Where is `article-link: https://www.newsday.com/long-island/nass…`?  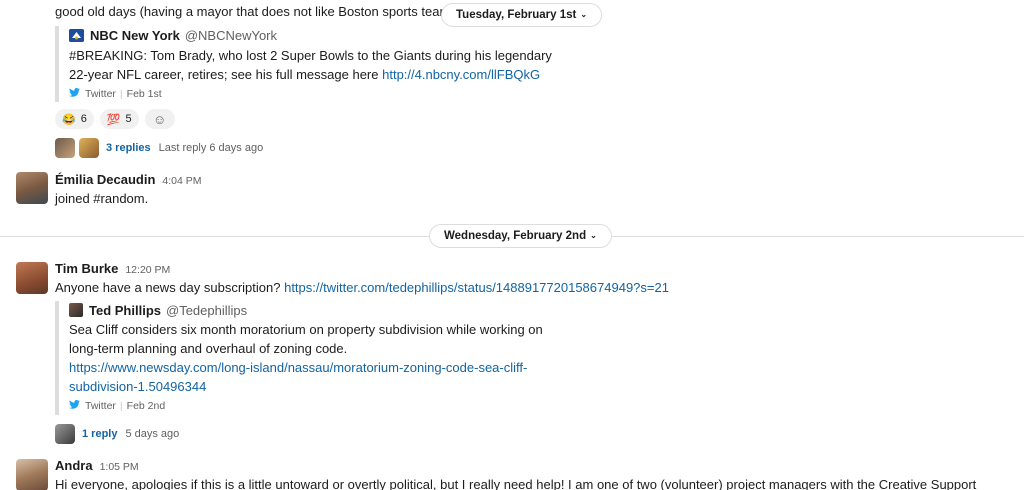
article-link: https://www.newsday.com/long-island/nass… is located at coordinates (298, 367).